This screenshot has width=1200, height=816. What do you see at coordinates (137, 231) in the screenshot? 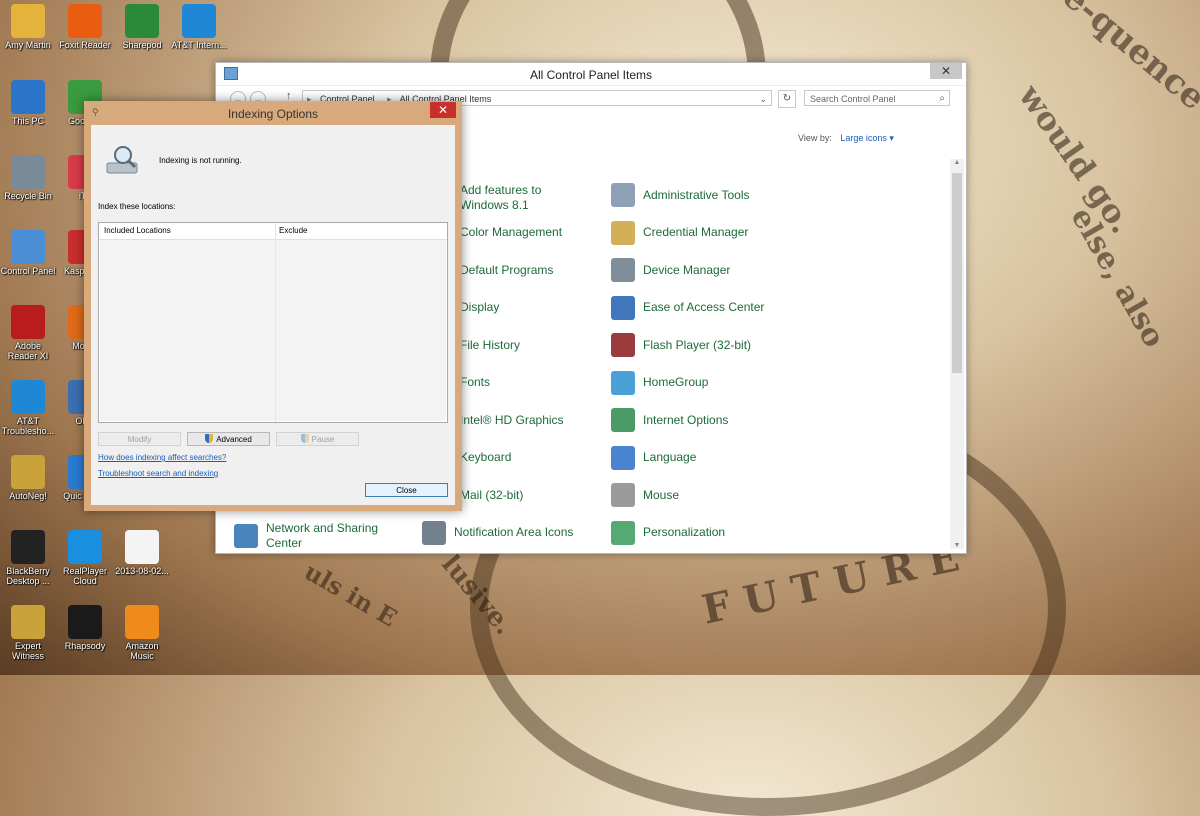
I see `column-included-locations: Included Locations` at bounding box center [137, 231].